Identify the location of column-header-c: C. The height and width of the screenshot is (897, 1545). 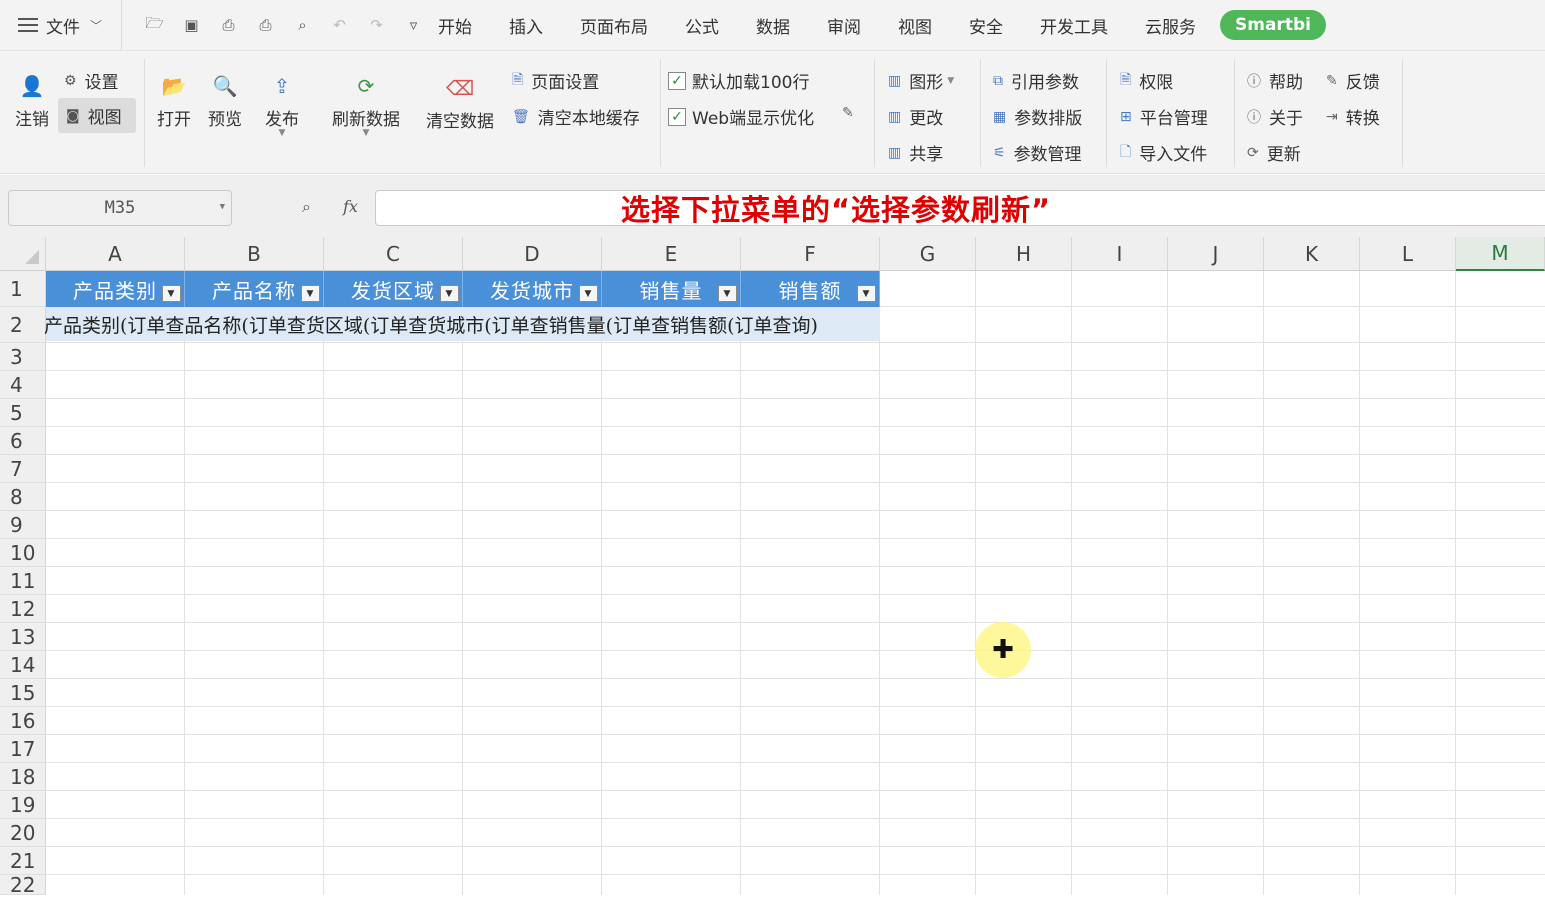
(393, 254).